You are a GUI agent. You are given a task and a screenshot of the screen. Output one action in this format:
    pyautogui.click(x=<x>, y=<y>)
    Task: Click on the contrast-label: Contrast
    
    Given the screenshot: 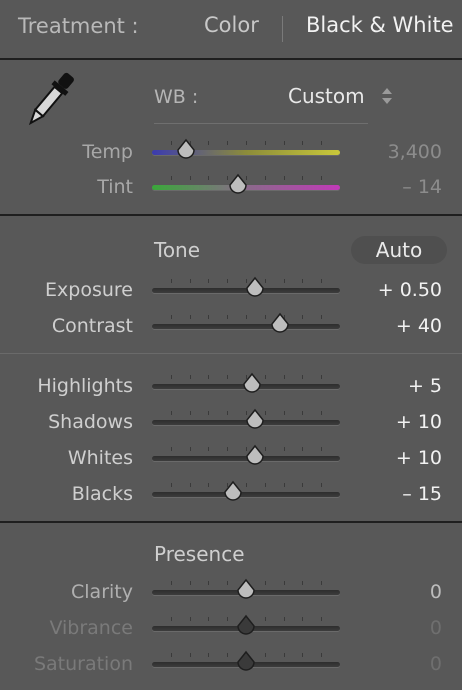 What is the action you would take?
    pyautogui.click(x=92, y=326)
    